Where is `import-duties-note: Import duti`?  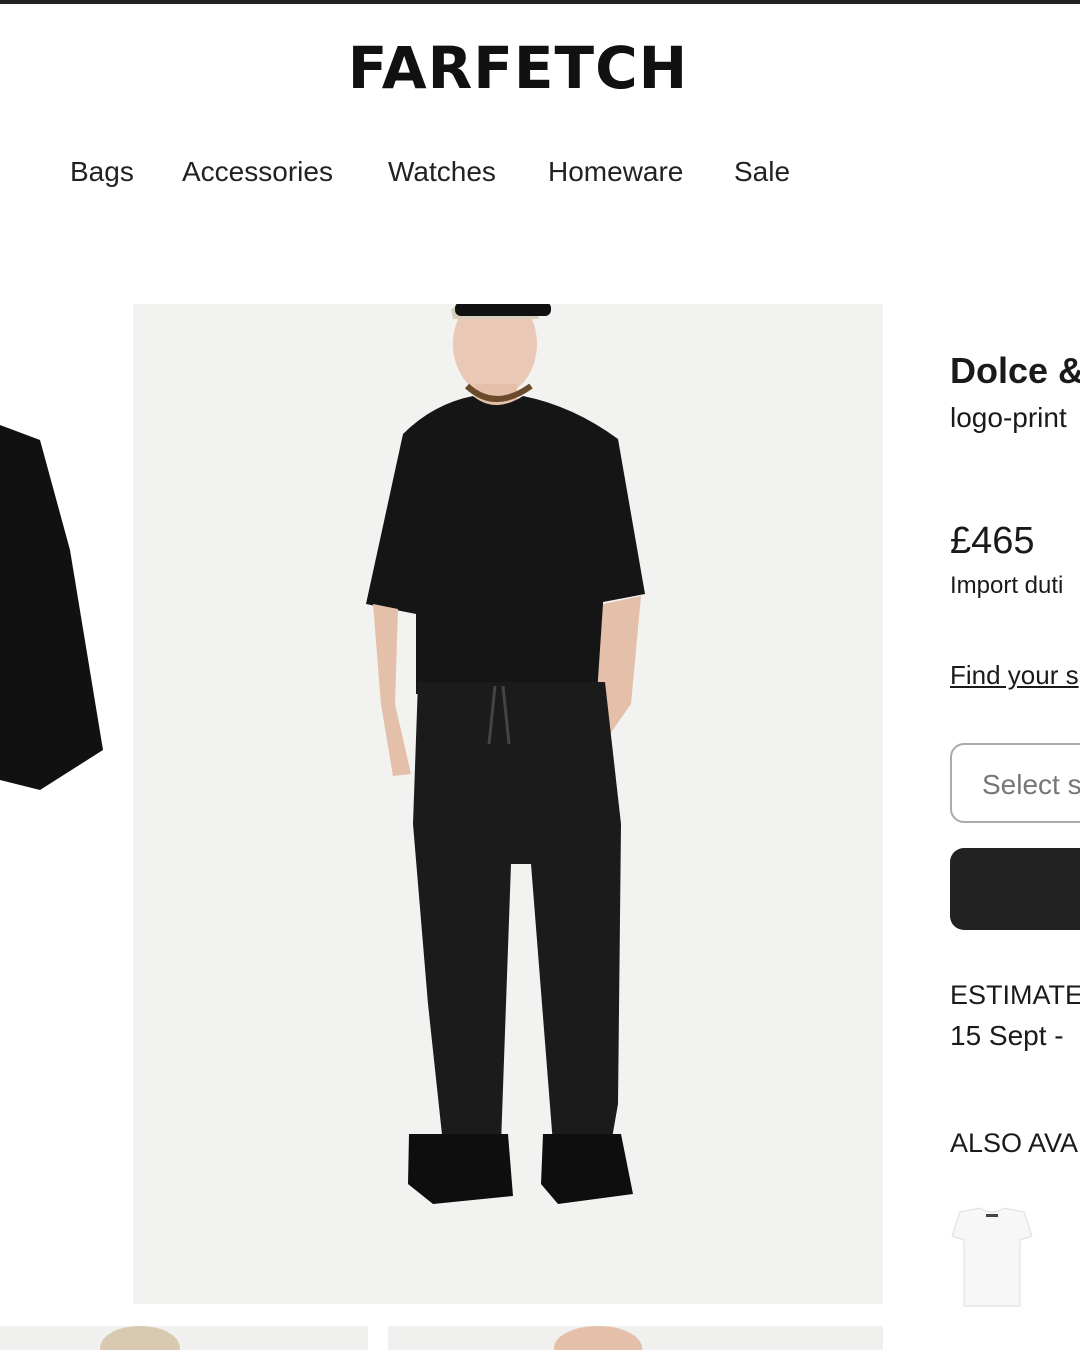
import-duties-note: Import duti is located at coordinates (1007, 585).